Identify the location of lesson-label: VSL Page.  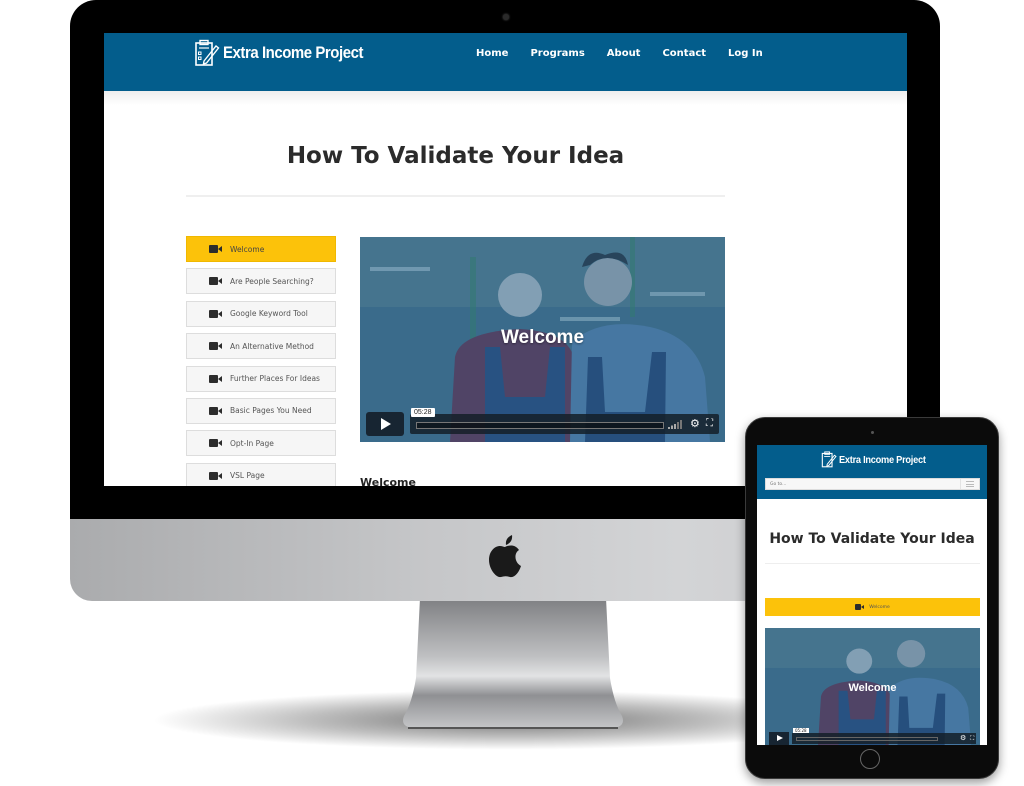
(247, 476).